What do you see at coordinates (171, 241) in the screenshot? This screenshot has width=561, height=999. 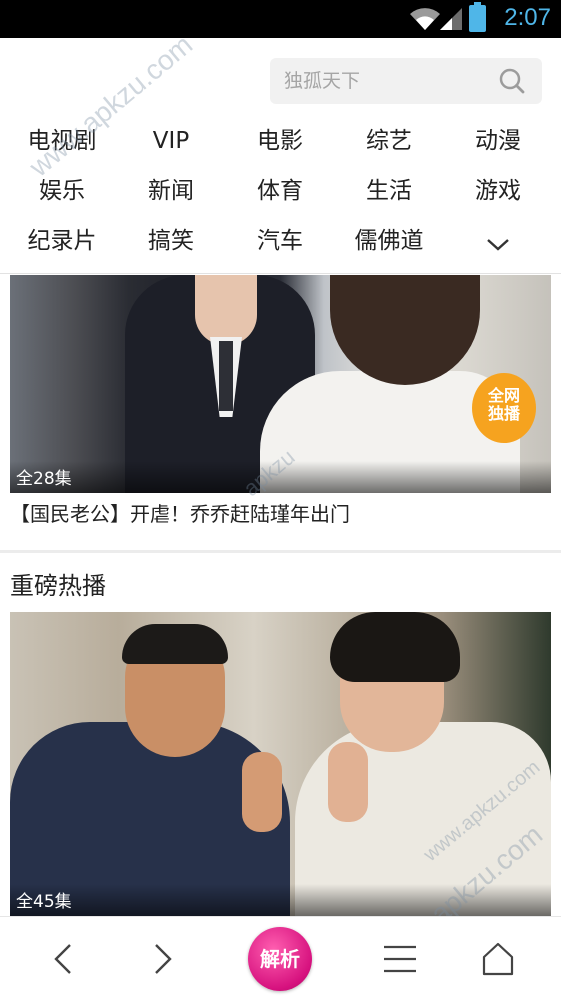 I see `nav-item-funny: 搞笑` at bounding box center [171, 241].